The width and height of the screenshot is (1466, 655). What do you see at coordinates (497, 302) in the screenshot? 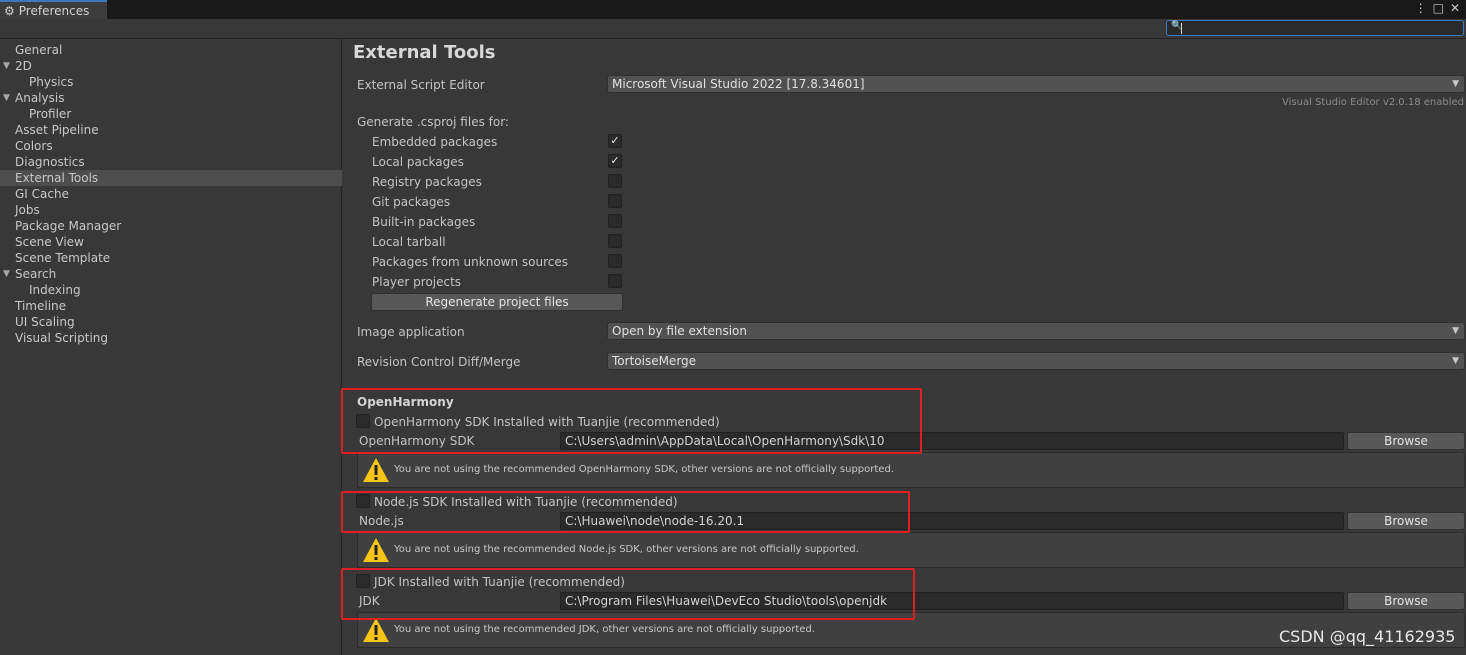
I see `regenerate-project-files-button: Regenerate project files` at bounding box center [497, 302].